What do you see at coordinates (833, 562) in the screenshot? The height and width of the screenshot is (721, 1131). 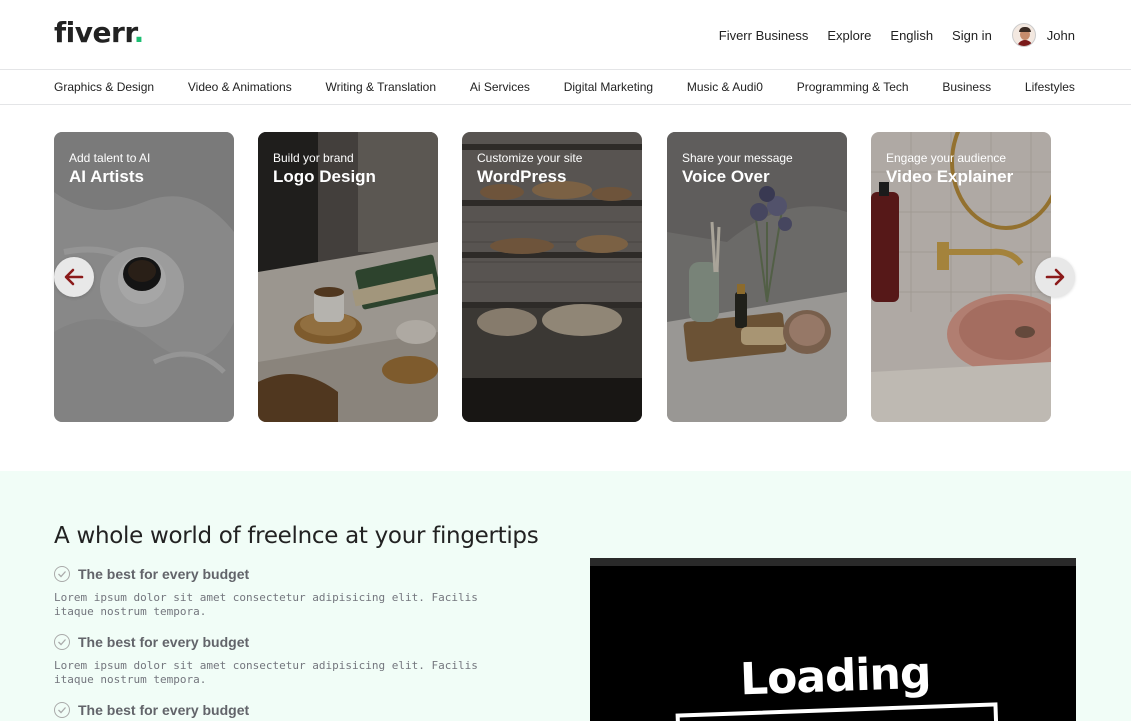 I see `video-top-bar` at bounding box center [833, 562].